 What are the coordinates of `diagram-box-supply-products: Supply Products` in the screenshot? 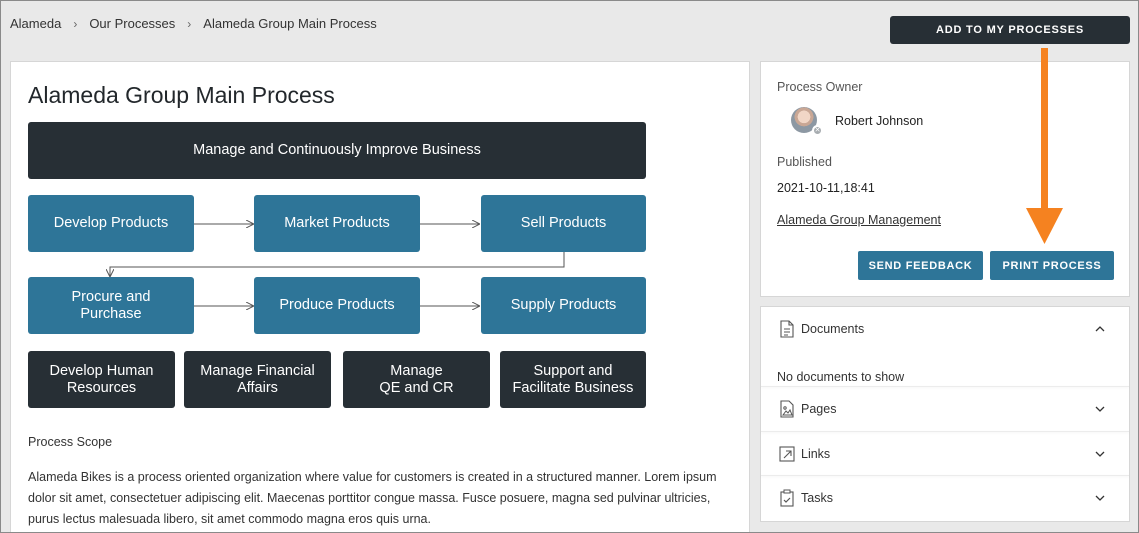 It's located at (563, 305).